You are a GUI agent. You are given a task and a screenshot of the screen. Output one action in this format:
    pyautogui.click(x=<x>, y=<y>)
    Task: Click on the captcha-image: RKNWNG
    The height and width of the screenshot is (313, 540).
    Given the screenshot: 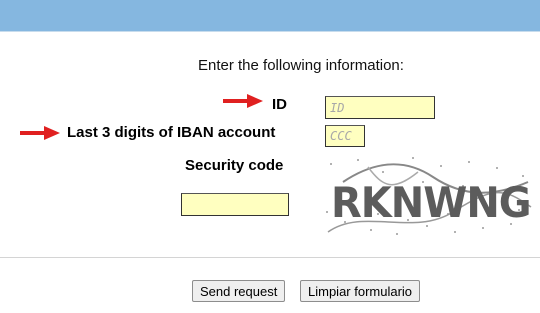 What is the action you would take?
    pyautogui.click(x=429, y=196)
    